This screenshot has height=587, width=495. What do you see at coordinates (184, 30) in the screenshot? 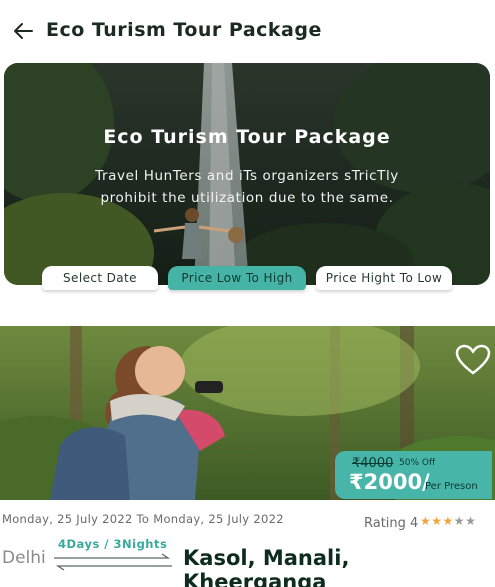
I see `page-title: Eco Turism Tour Package` at bounding box center [184, 30].